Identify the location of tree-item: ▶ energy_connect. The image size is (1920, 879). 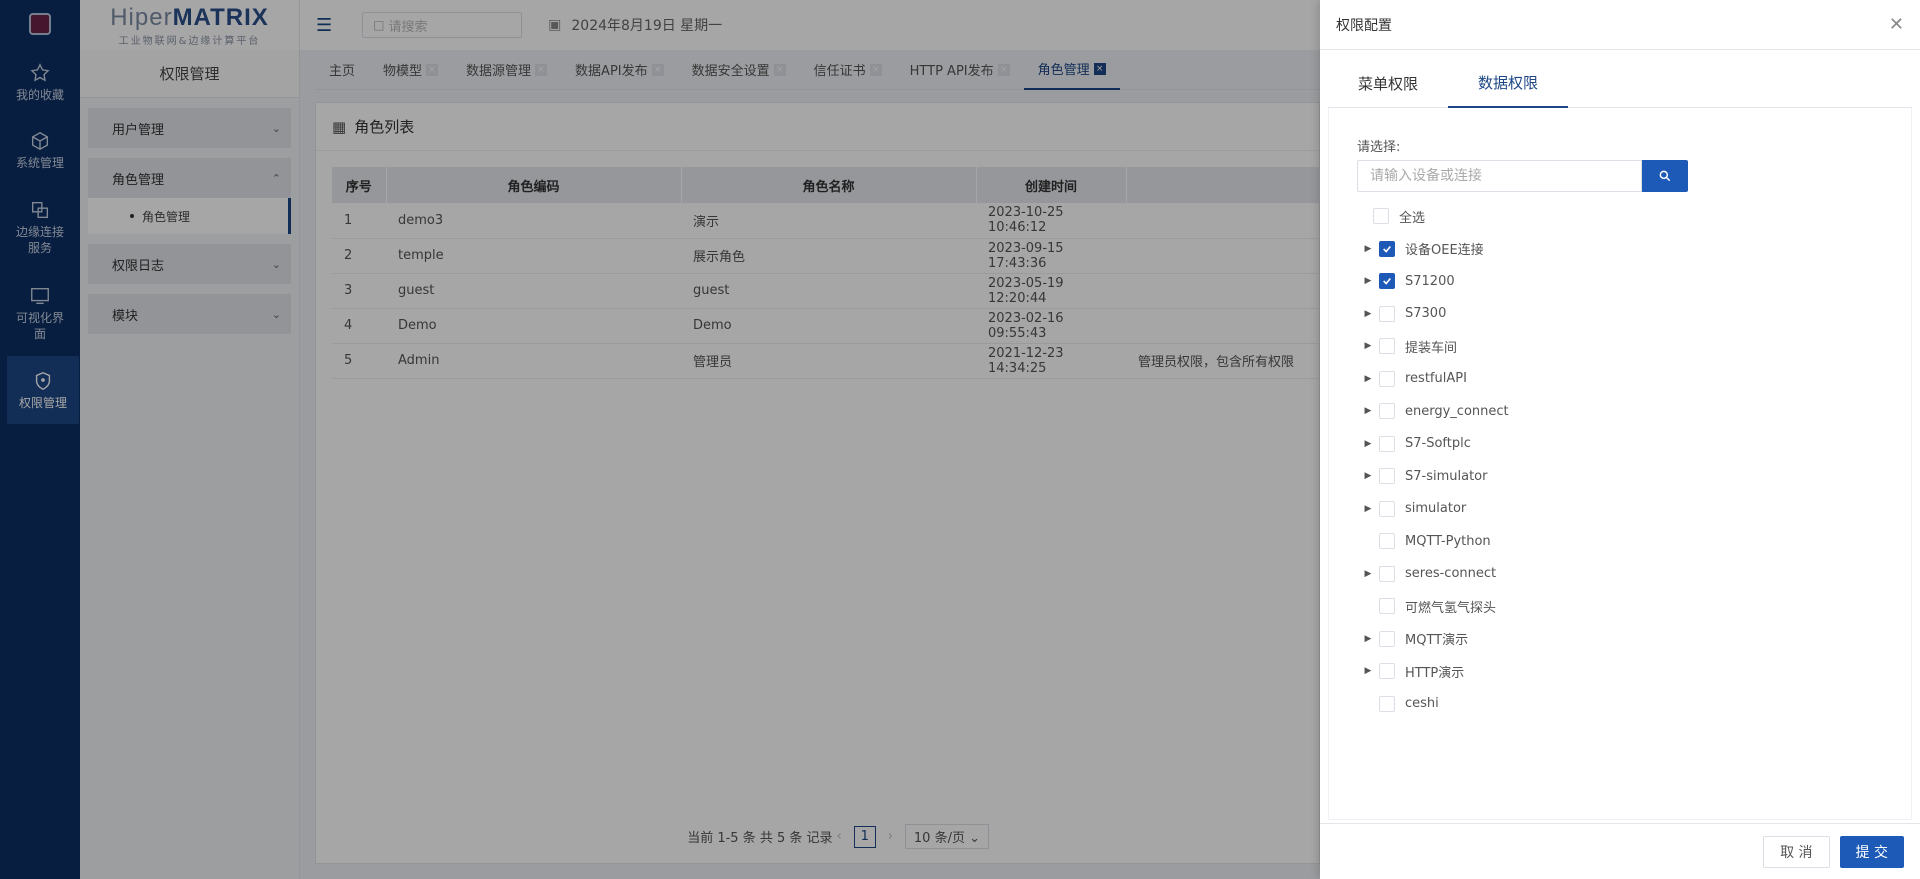
(1627, 411).